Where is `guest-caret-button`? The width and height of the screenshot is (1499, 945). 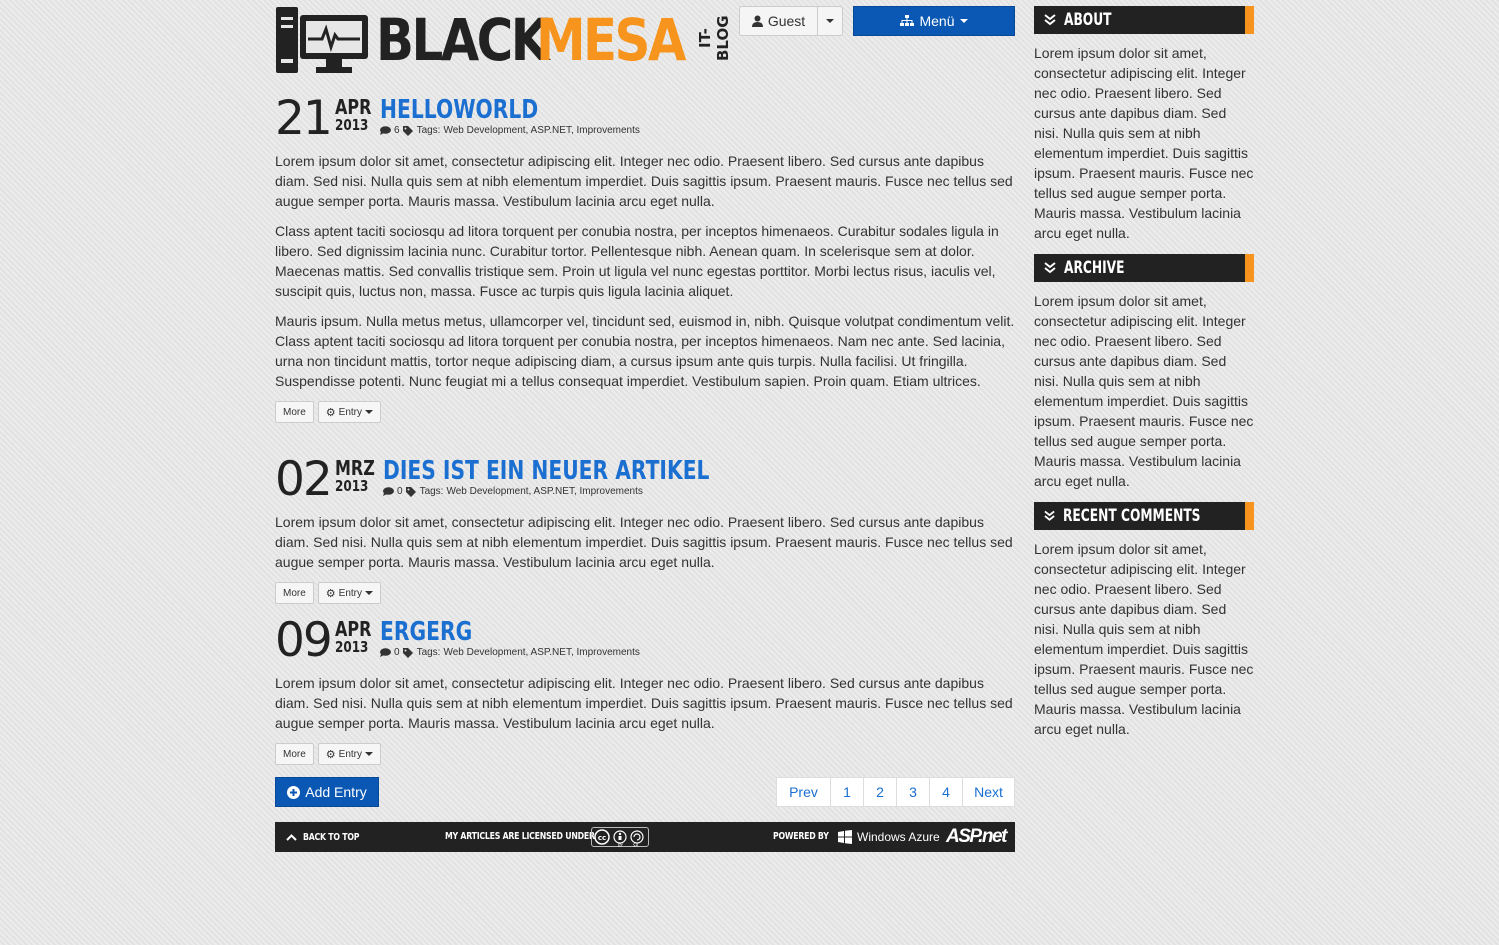
guest-caret-button is located at coordinates (830, 21).